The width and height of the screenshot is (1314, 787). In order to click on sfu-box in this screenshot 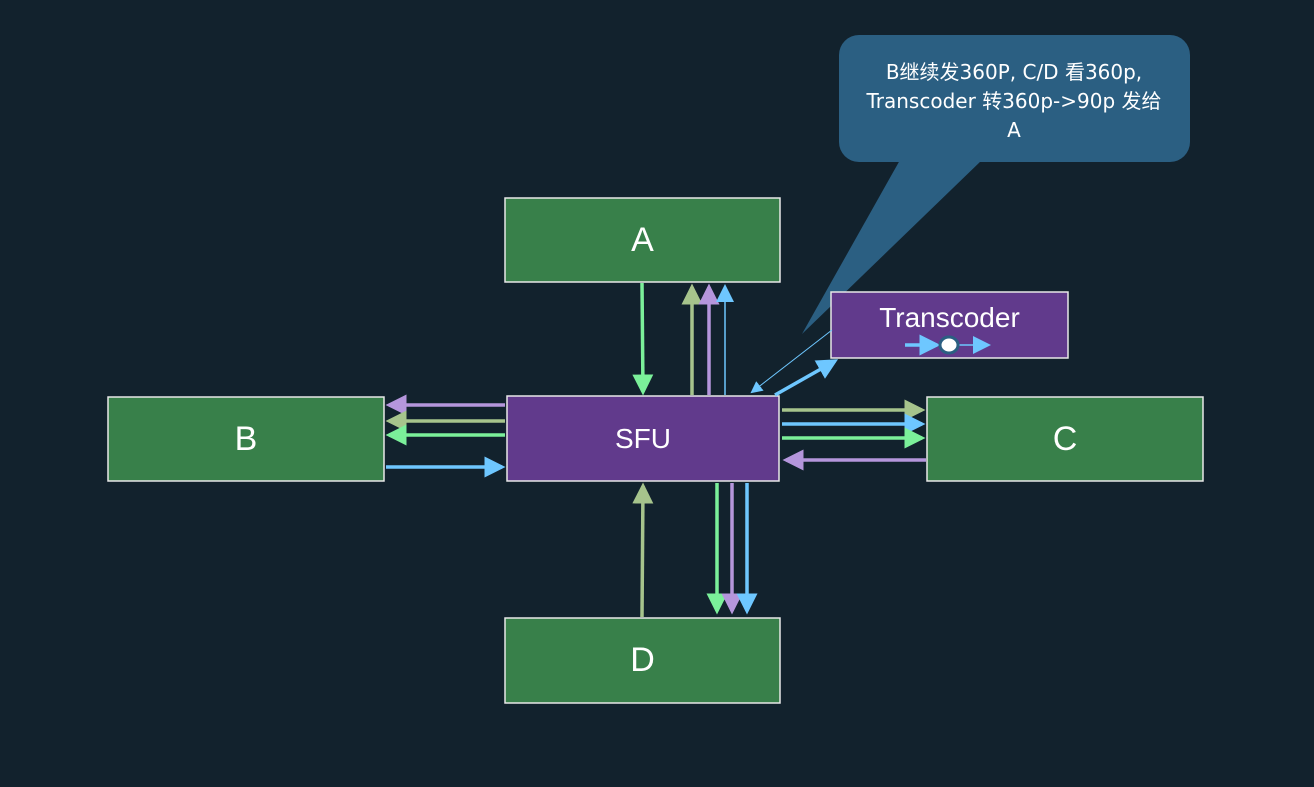, I will do `click(643, 438)`.